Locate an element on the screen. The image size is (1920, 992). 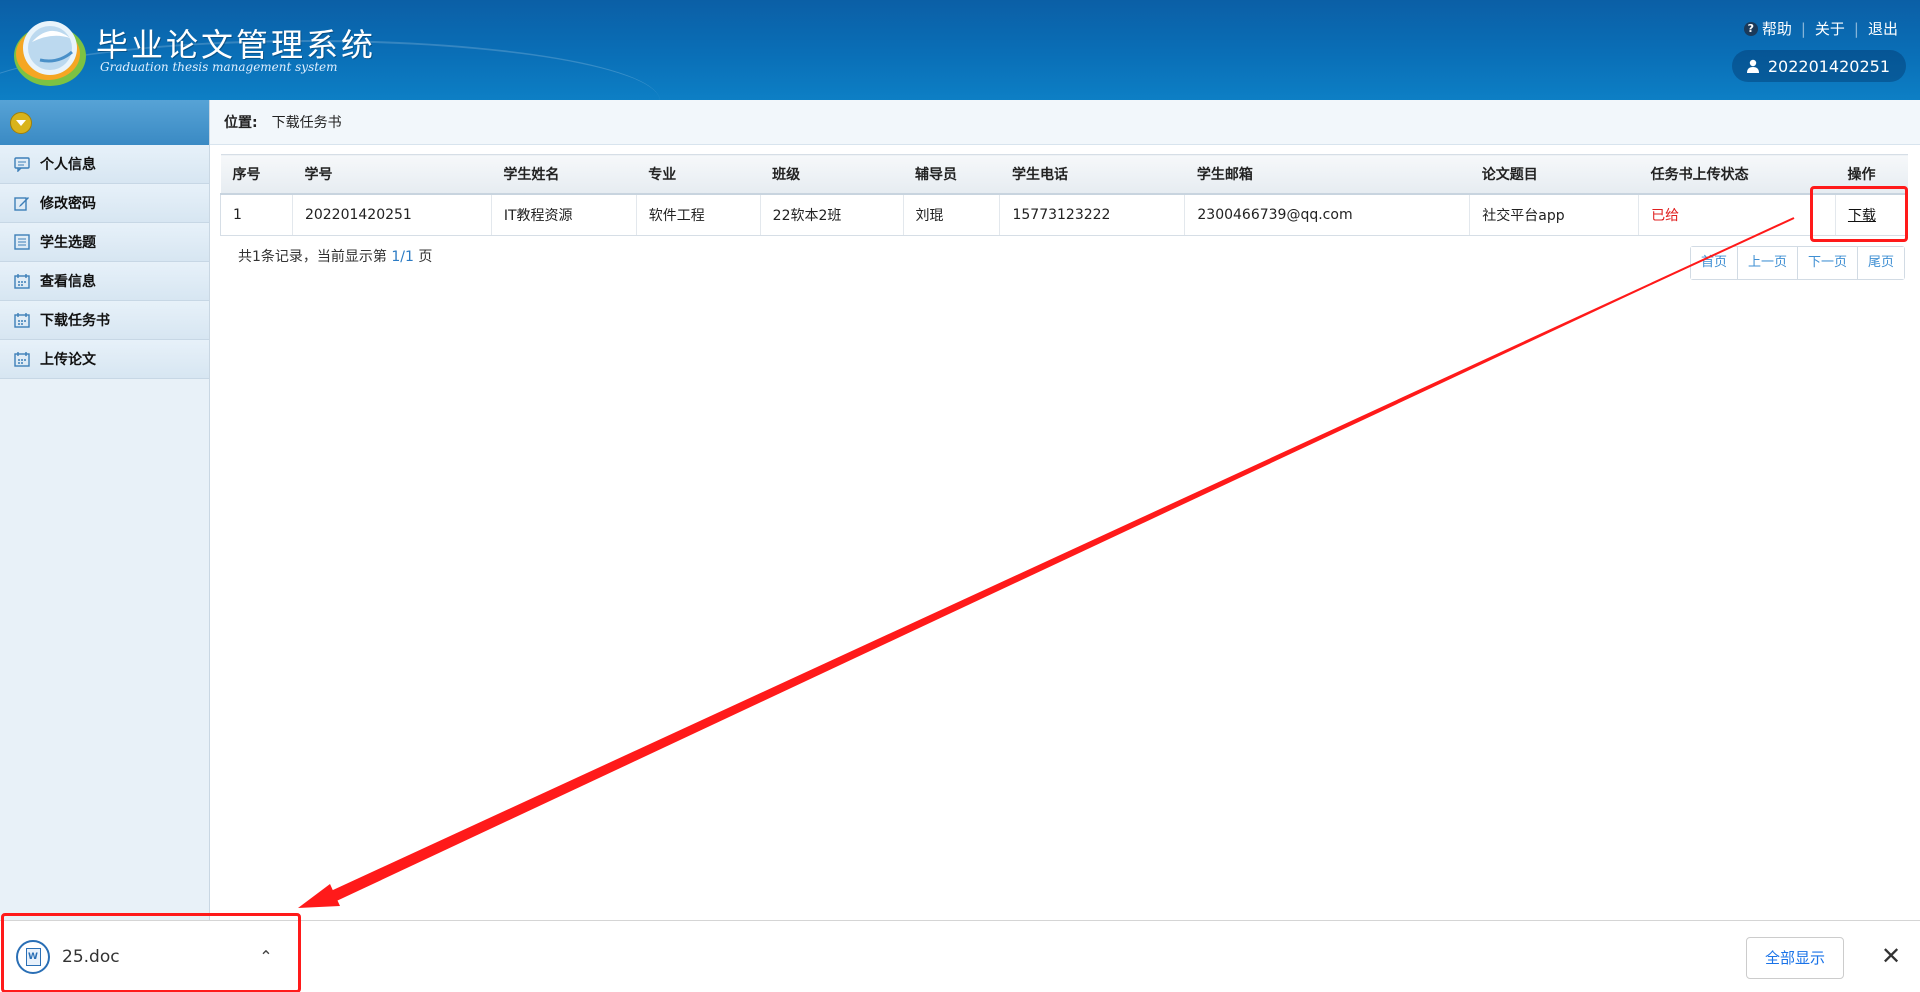
top-links: ? 帮助 | 关于 | 退出 is located at coordinates (1820, 28).